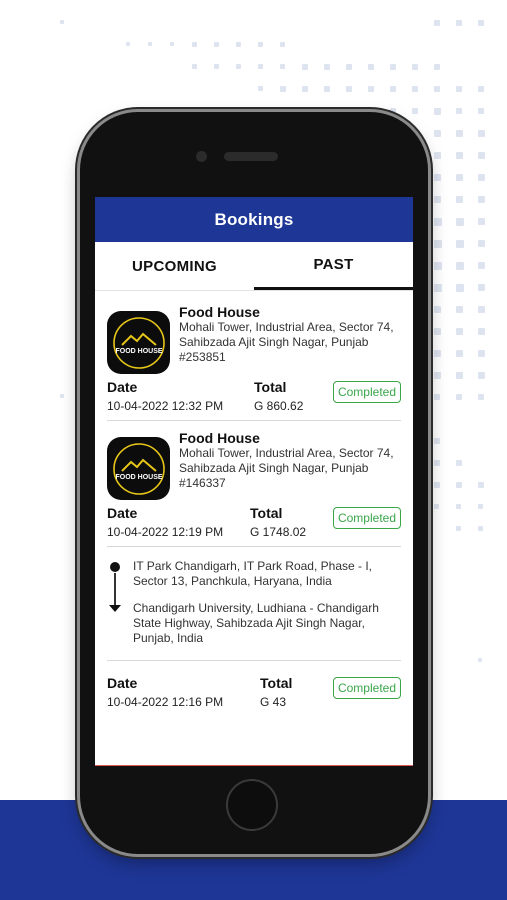 Image resolution: width=507 pixels, height=900 pixels. Describe the element at coordinates (165, 702) in the screenshot. I see `booking-date: 10-04-2022 12:16 PM` at that location.